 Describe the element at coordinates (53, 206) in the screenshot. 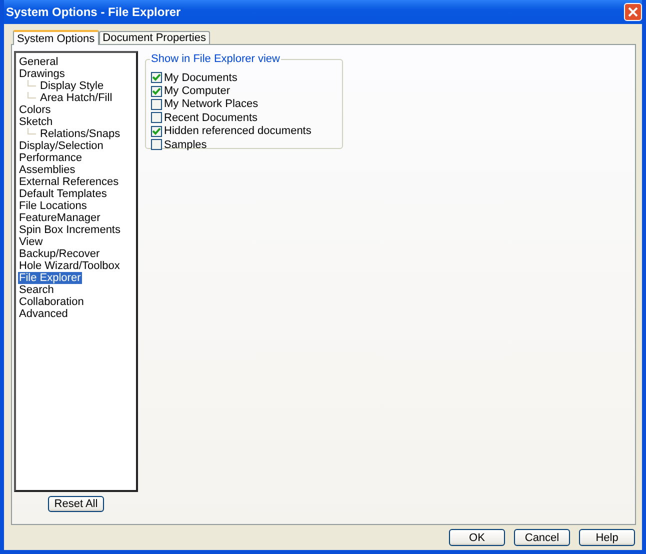

I see `tree-item: File Locations` at that location.